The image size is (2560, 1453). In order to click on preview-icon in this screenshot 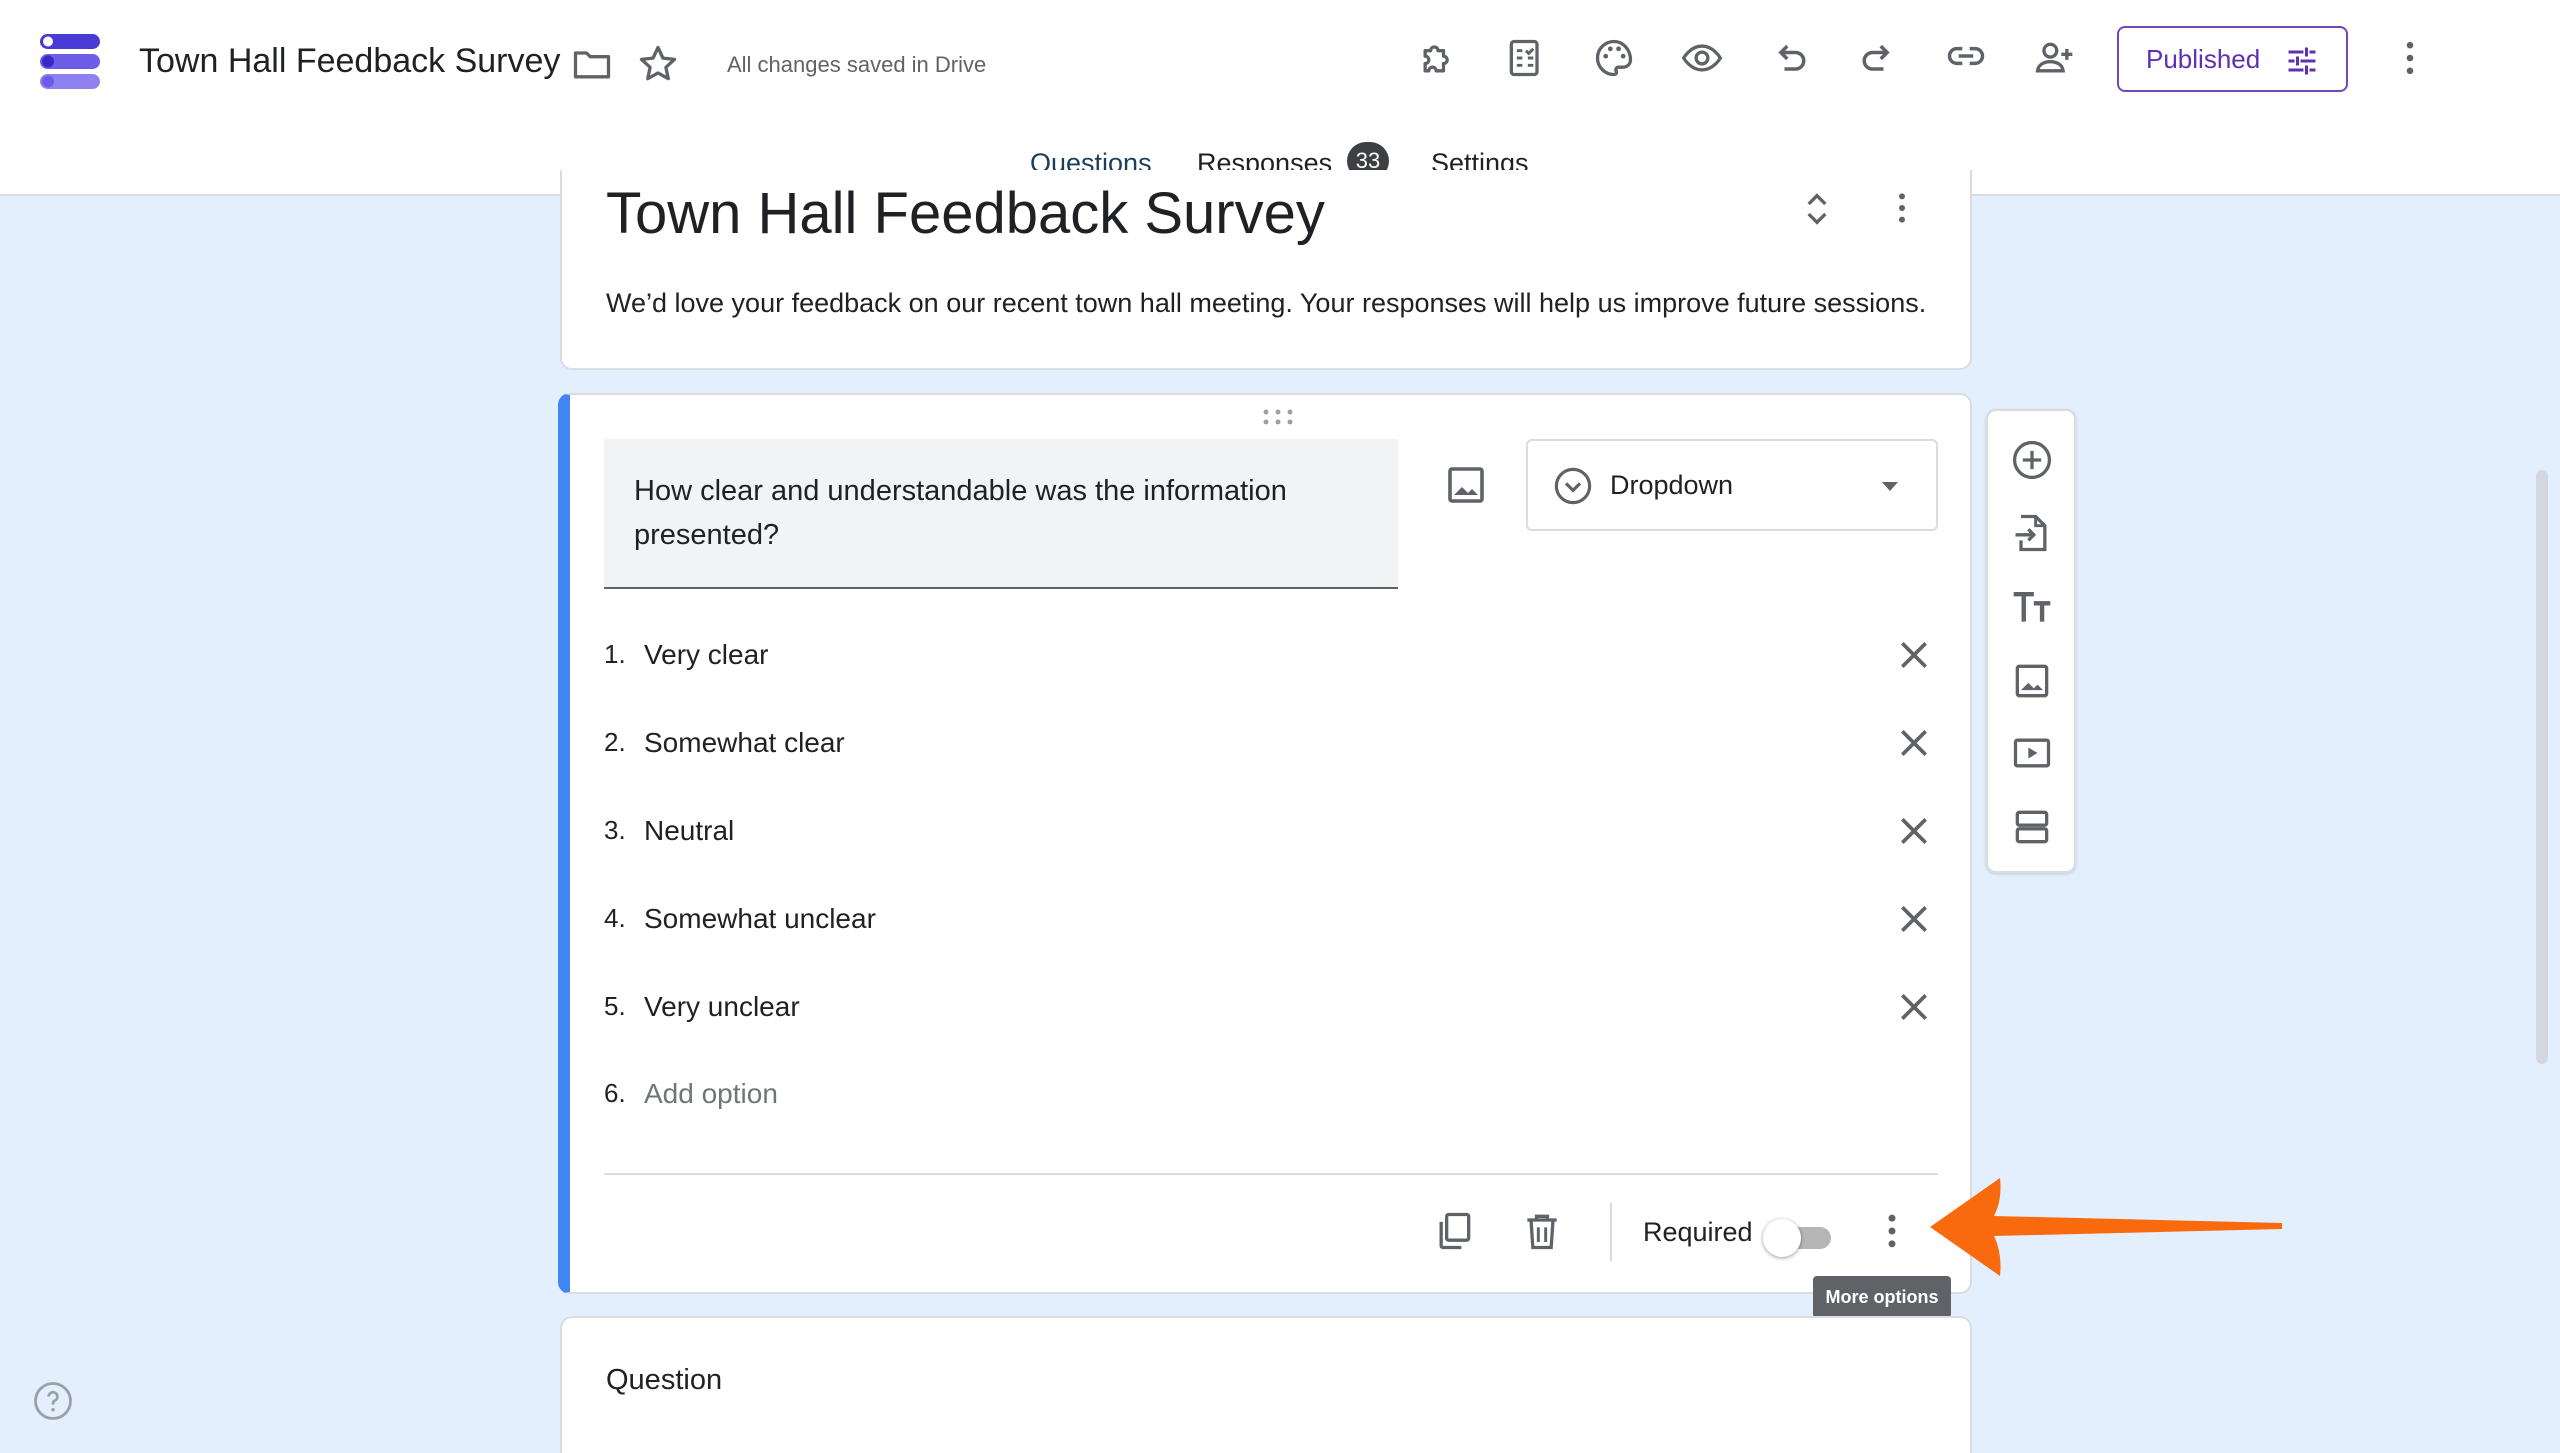, I will do `click(1702, 58)`.